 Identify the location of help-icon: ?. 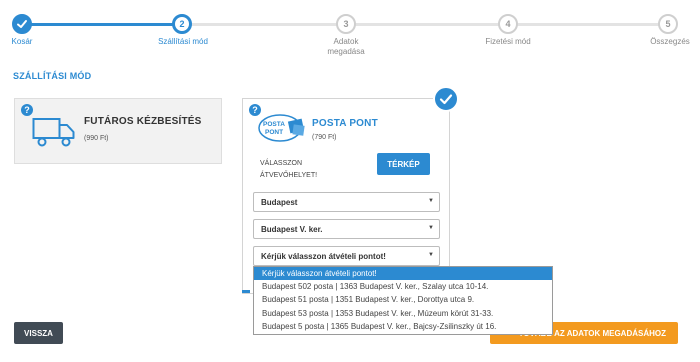
(27, 110).